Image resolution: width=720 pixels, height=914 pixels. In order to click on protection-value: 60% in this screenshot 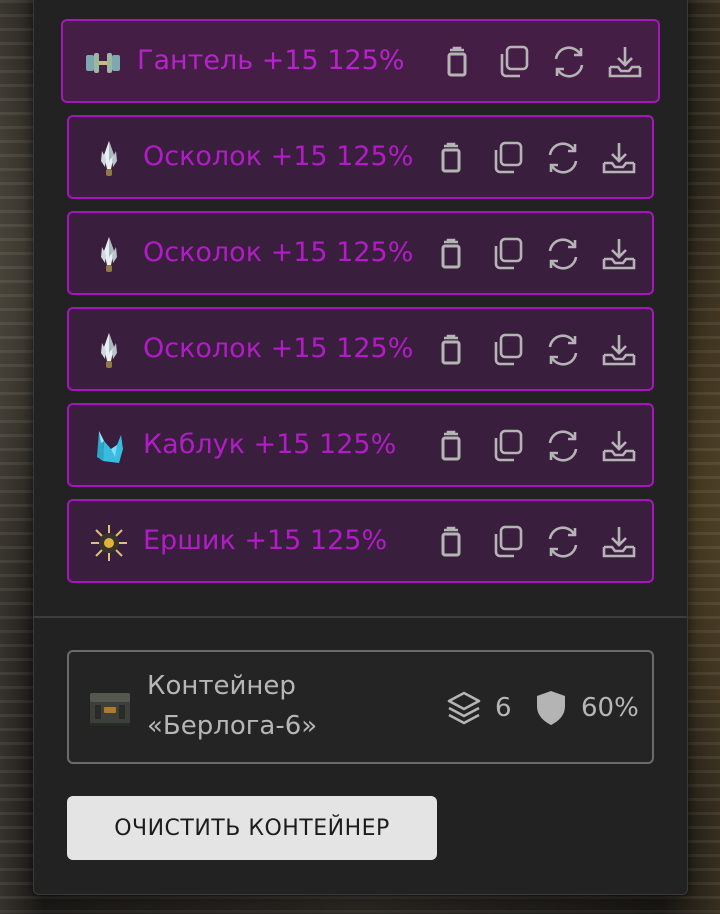, I will do `click(610, 708)`.